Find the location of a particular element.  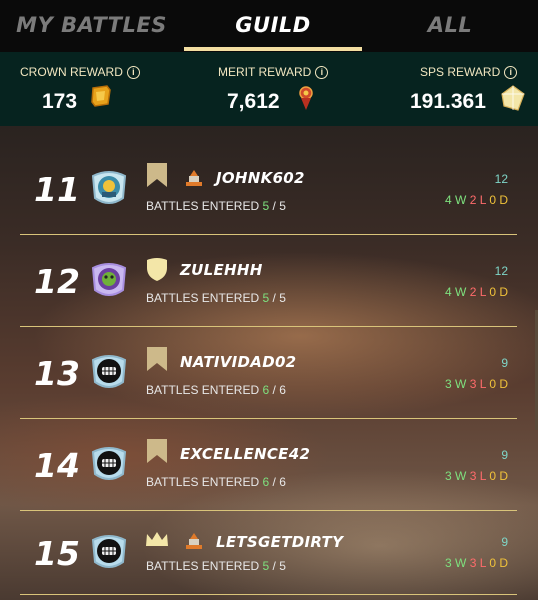

rank-number: 14 is located at coordinates (57, 465).